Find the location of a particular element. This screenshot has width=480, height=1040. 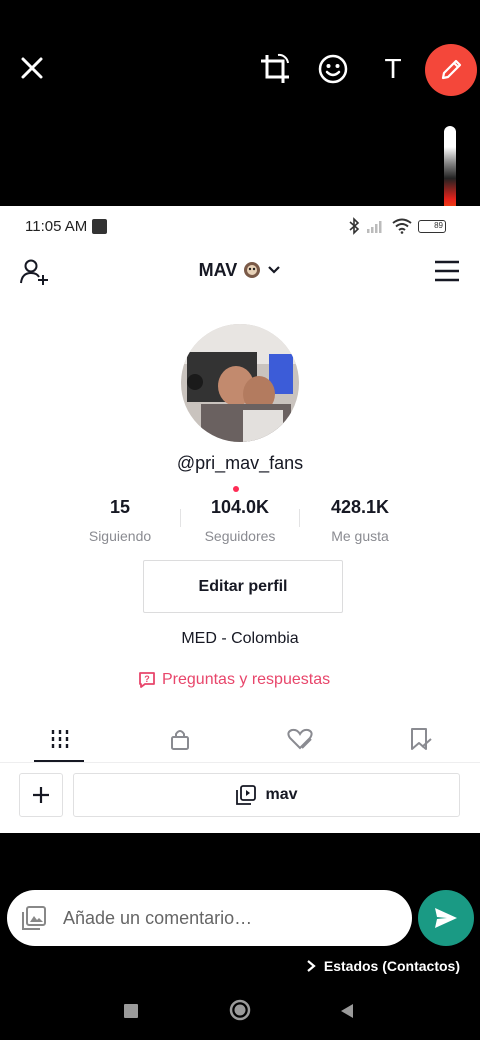

pen-icon is located at coordinates (451, 70).